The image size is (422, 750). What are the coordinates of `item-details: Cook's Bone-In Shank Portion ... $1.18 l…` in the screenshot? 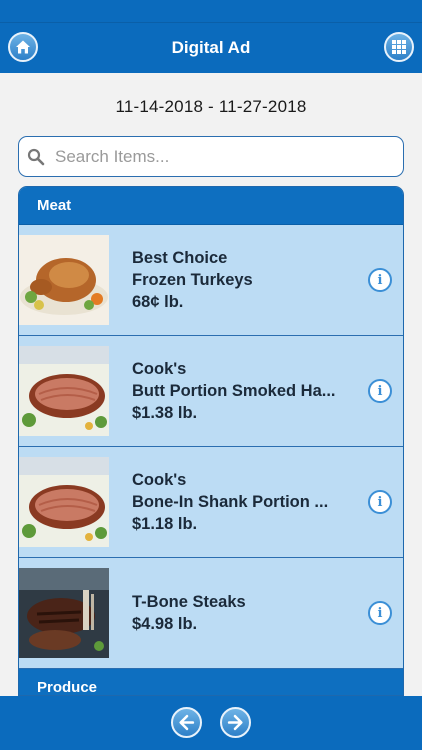 It's located at (244, 502).